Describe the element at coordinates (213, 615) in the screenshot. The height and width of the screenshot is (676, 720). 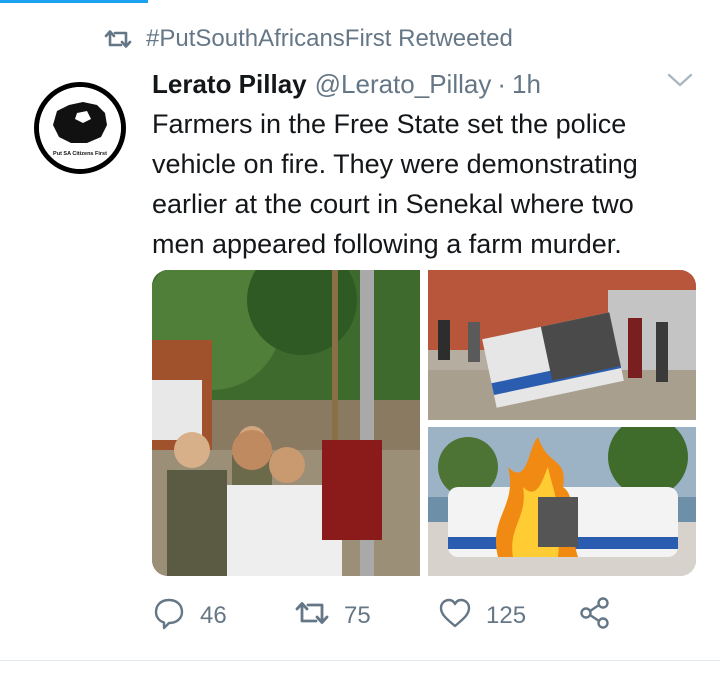
I see `reply-count: 46` at that location.